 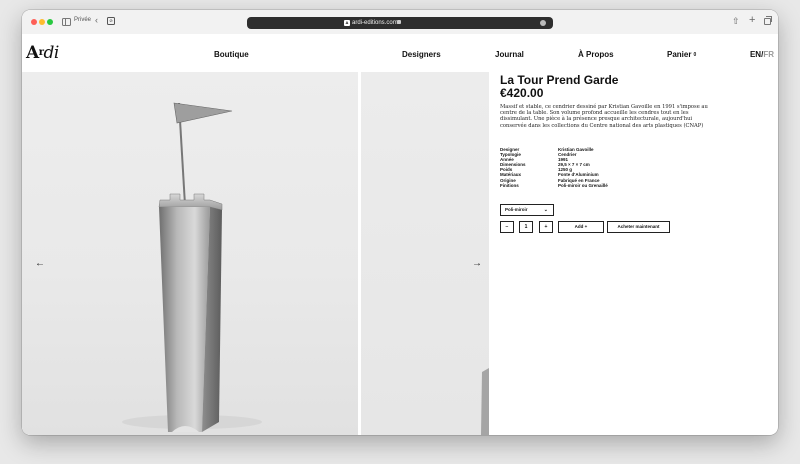 I want to click on site-favicon-icon: A, so click(x=347, y=23).